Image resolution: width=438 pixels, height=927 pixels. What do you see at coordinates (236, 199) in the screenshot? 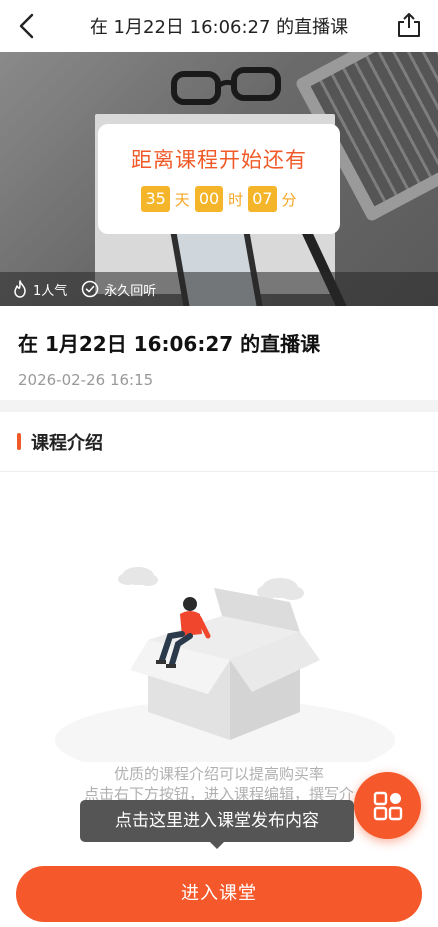
I see `countdown-hours-unit: 时` at bounding box center [236, 199].